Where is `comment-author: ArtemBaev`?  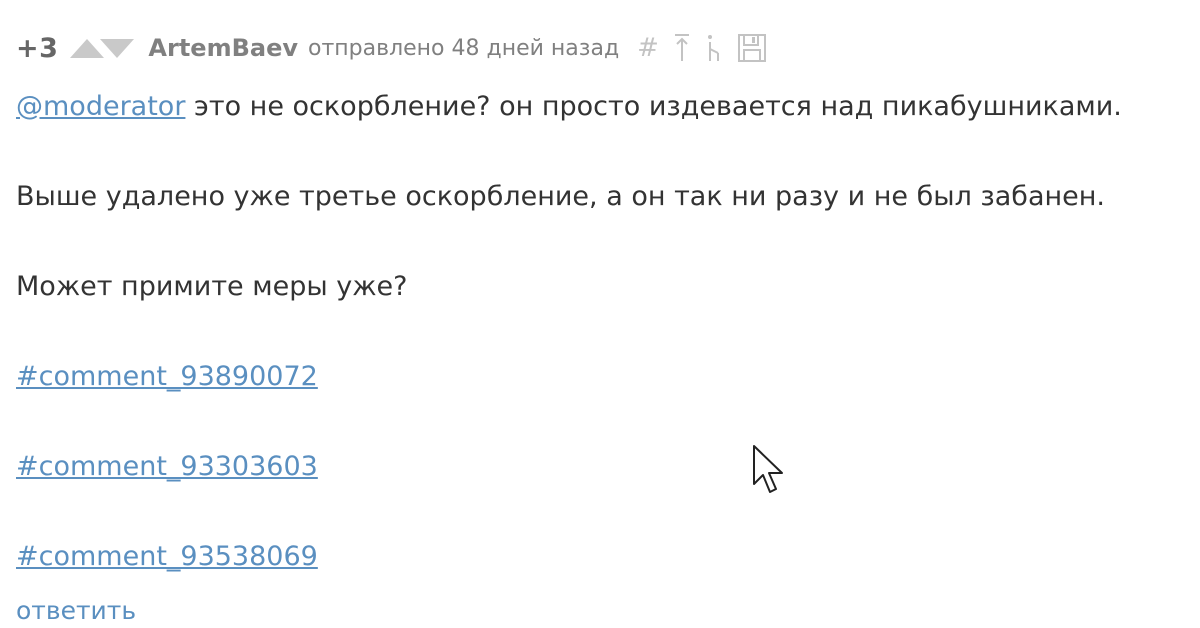
comment-author: ArtemBaev is located at coordinates (223, 48).